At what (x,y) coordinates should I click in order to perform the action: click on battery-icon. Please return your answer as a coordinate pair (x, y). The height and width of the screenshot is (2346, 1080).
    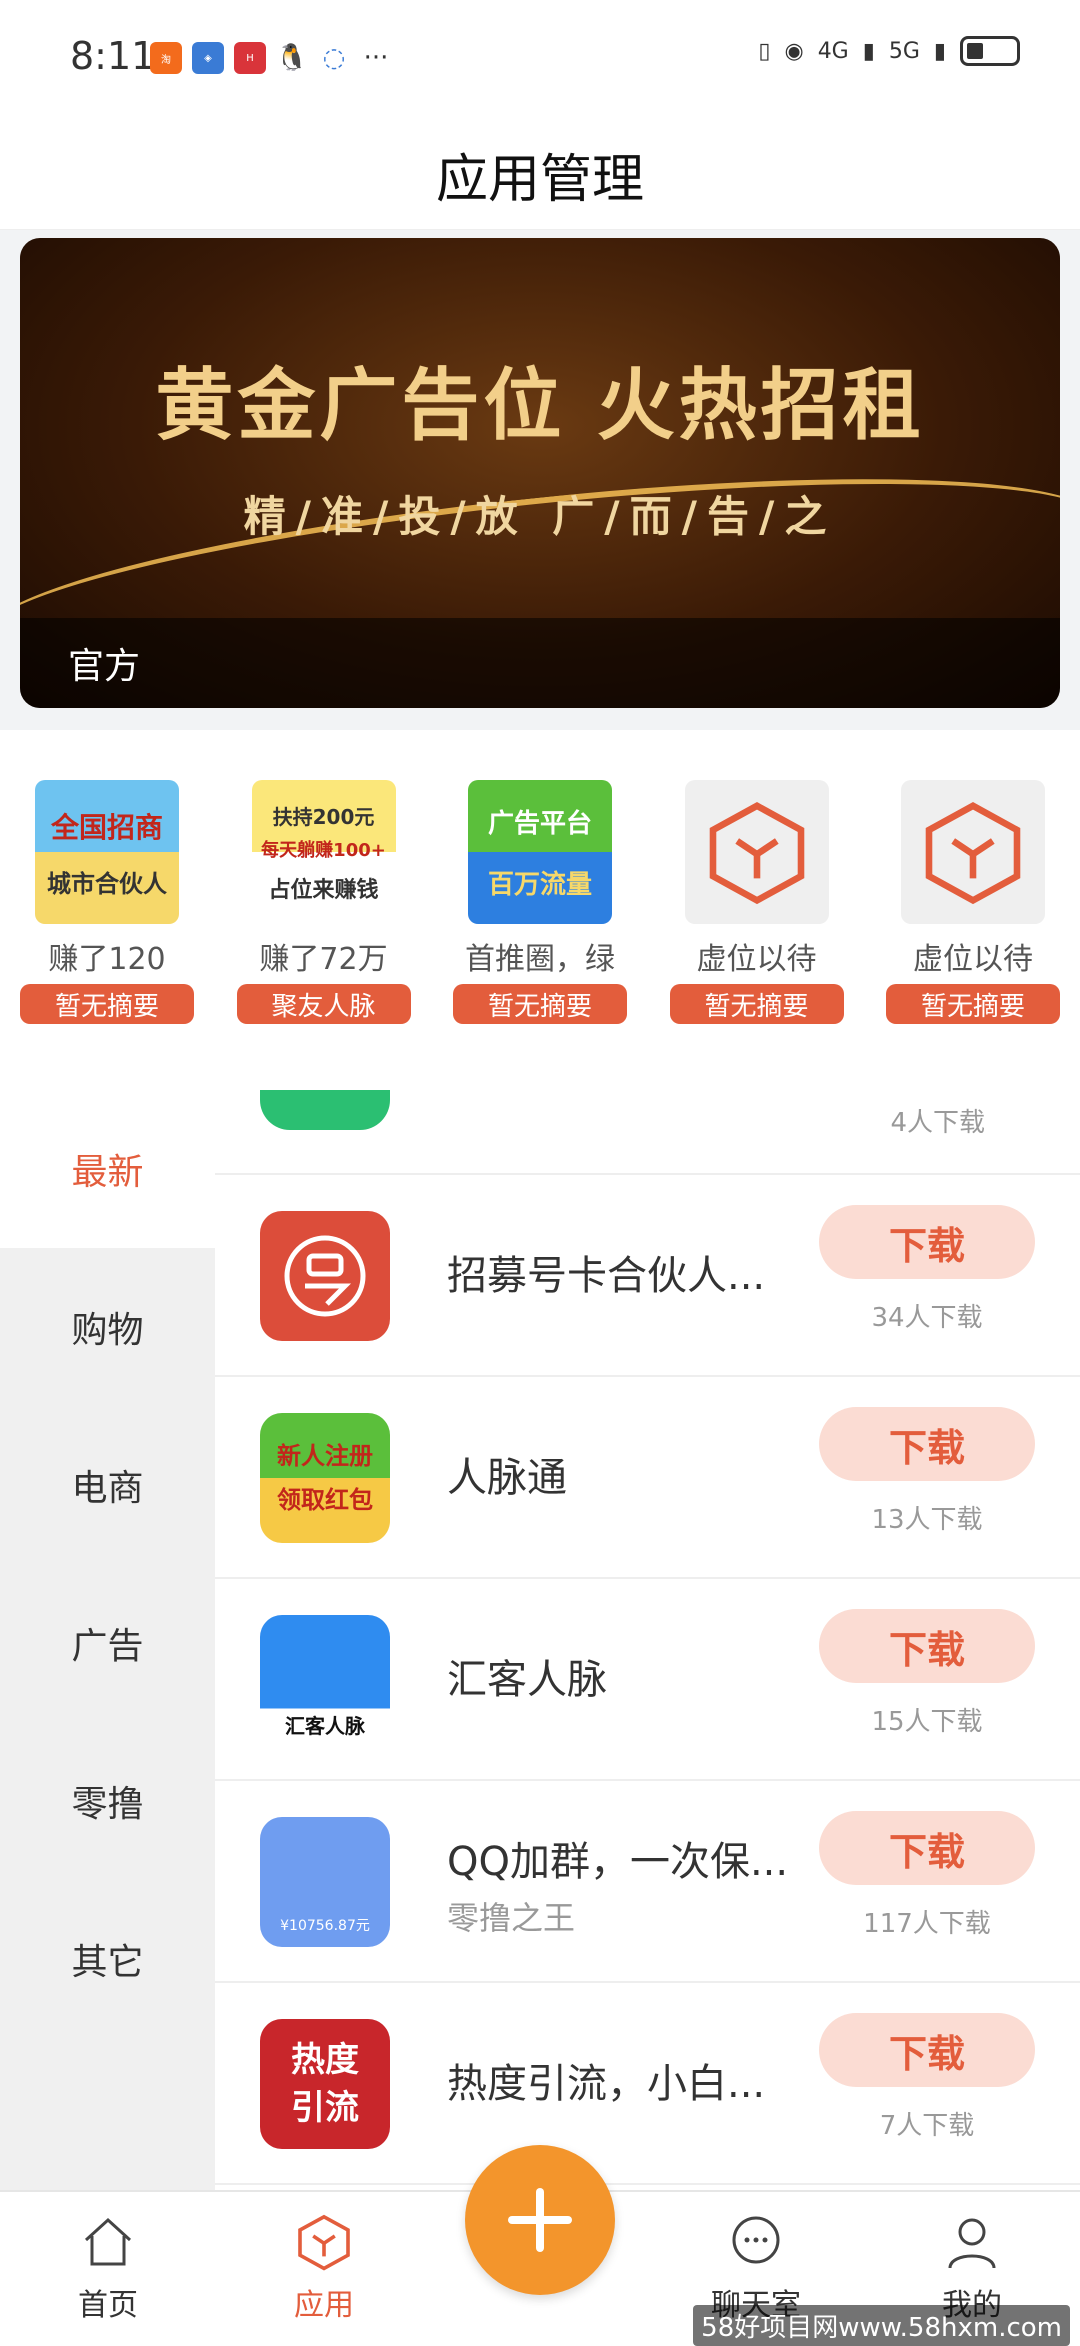
    Looking at the image, I should click on (990, 51).